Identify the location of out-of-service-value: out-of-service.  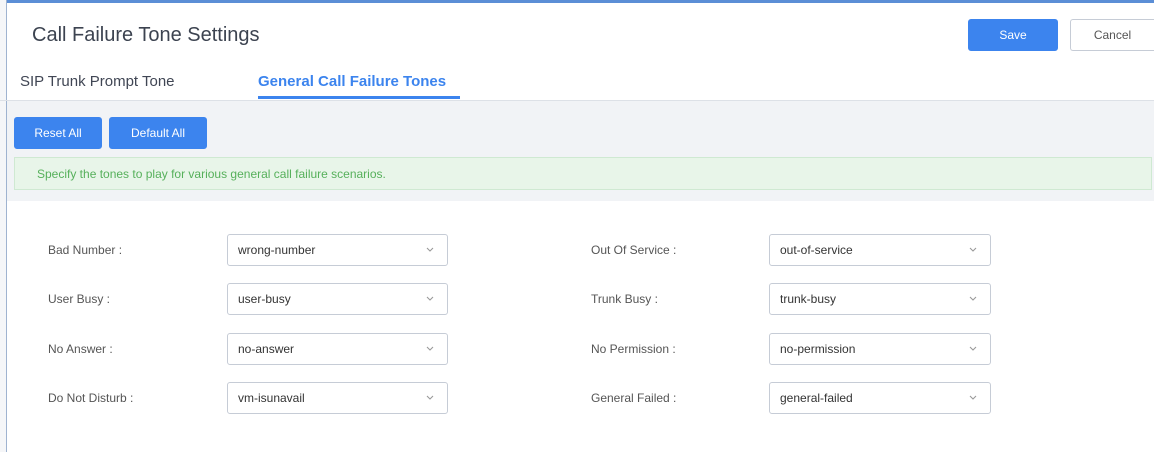
(816, 250).